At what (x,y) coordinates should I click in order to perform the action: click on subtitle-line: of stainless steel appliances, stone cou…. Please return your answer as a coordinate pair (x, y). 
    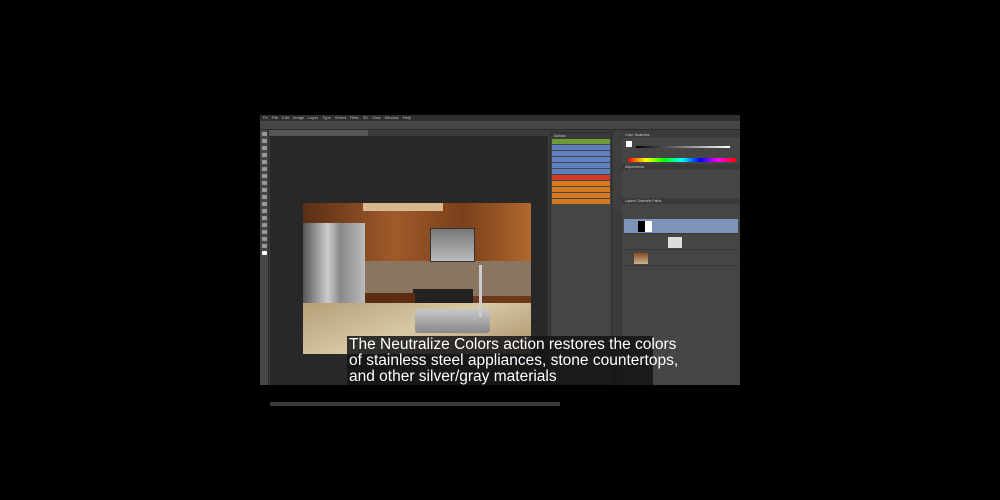
    Looking at the image, I should click on (514, 360).